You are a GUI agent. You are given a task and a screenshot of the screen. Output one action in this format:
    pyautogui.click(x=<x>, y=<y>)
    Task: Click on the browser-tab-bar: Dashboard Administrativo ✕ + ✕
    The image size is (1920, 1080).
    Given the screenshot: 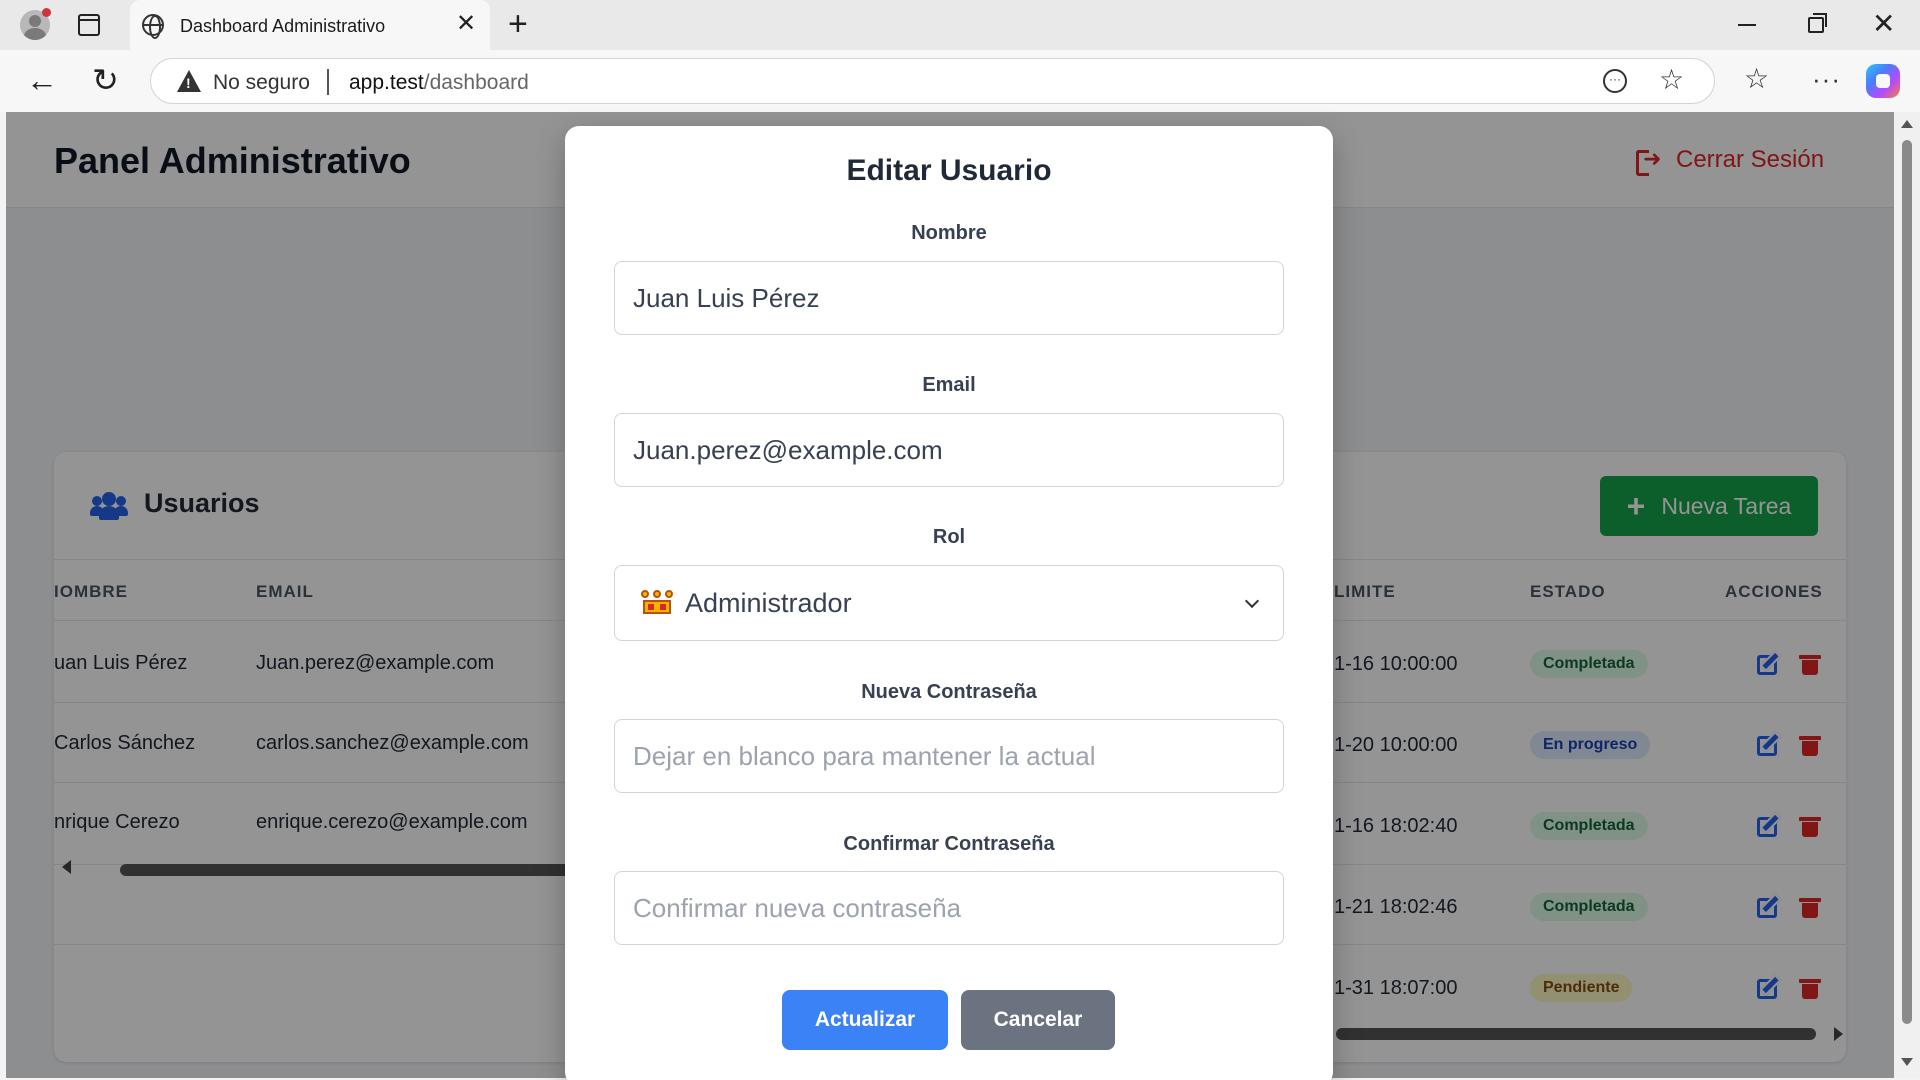 What is the action you would take?
    pyautogui.click(x=960, y=25)
    